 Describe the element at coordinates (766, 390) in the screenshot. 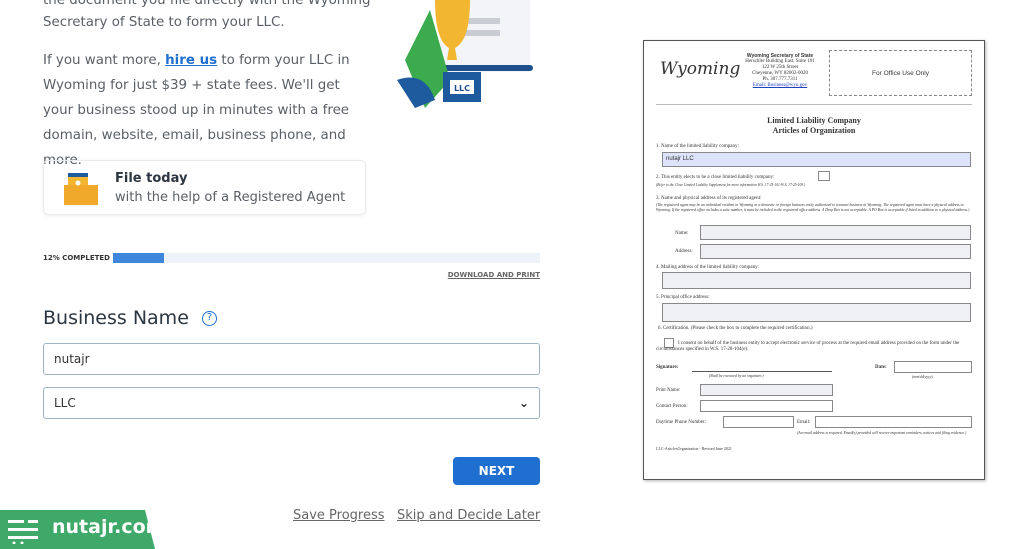

I see `print-name-field` at that location.